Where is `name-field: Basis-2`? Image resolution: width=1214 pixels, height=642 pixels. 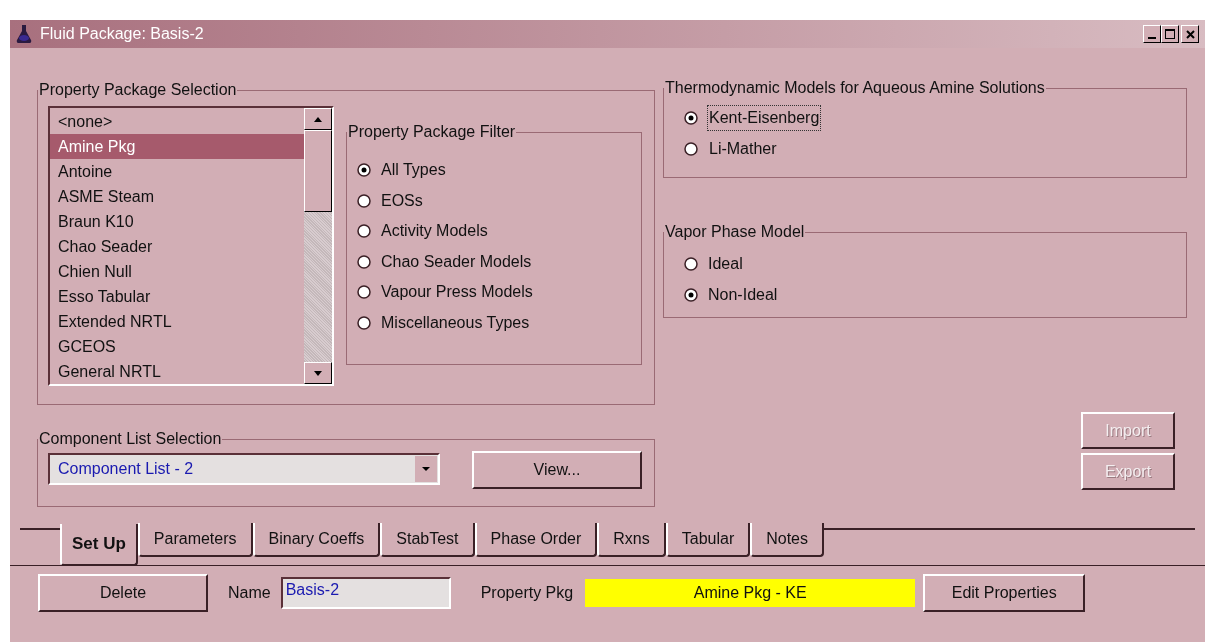
name-field: Basis-2 is located at coordinates (365, 593).